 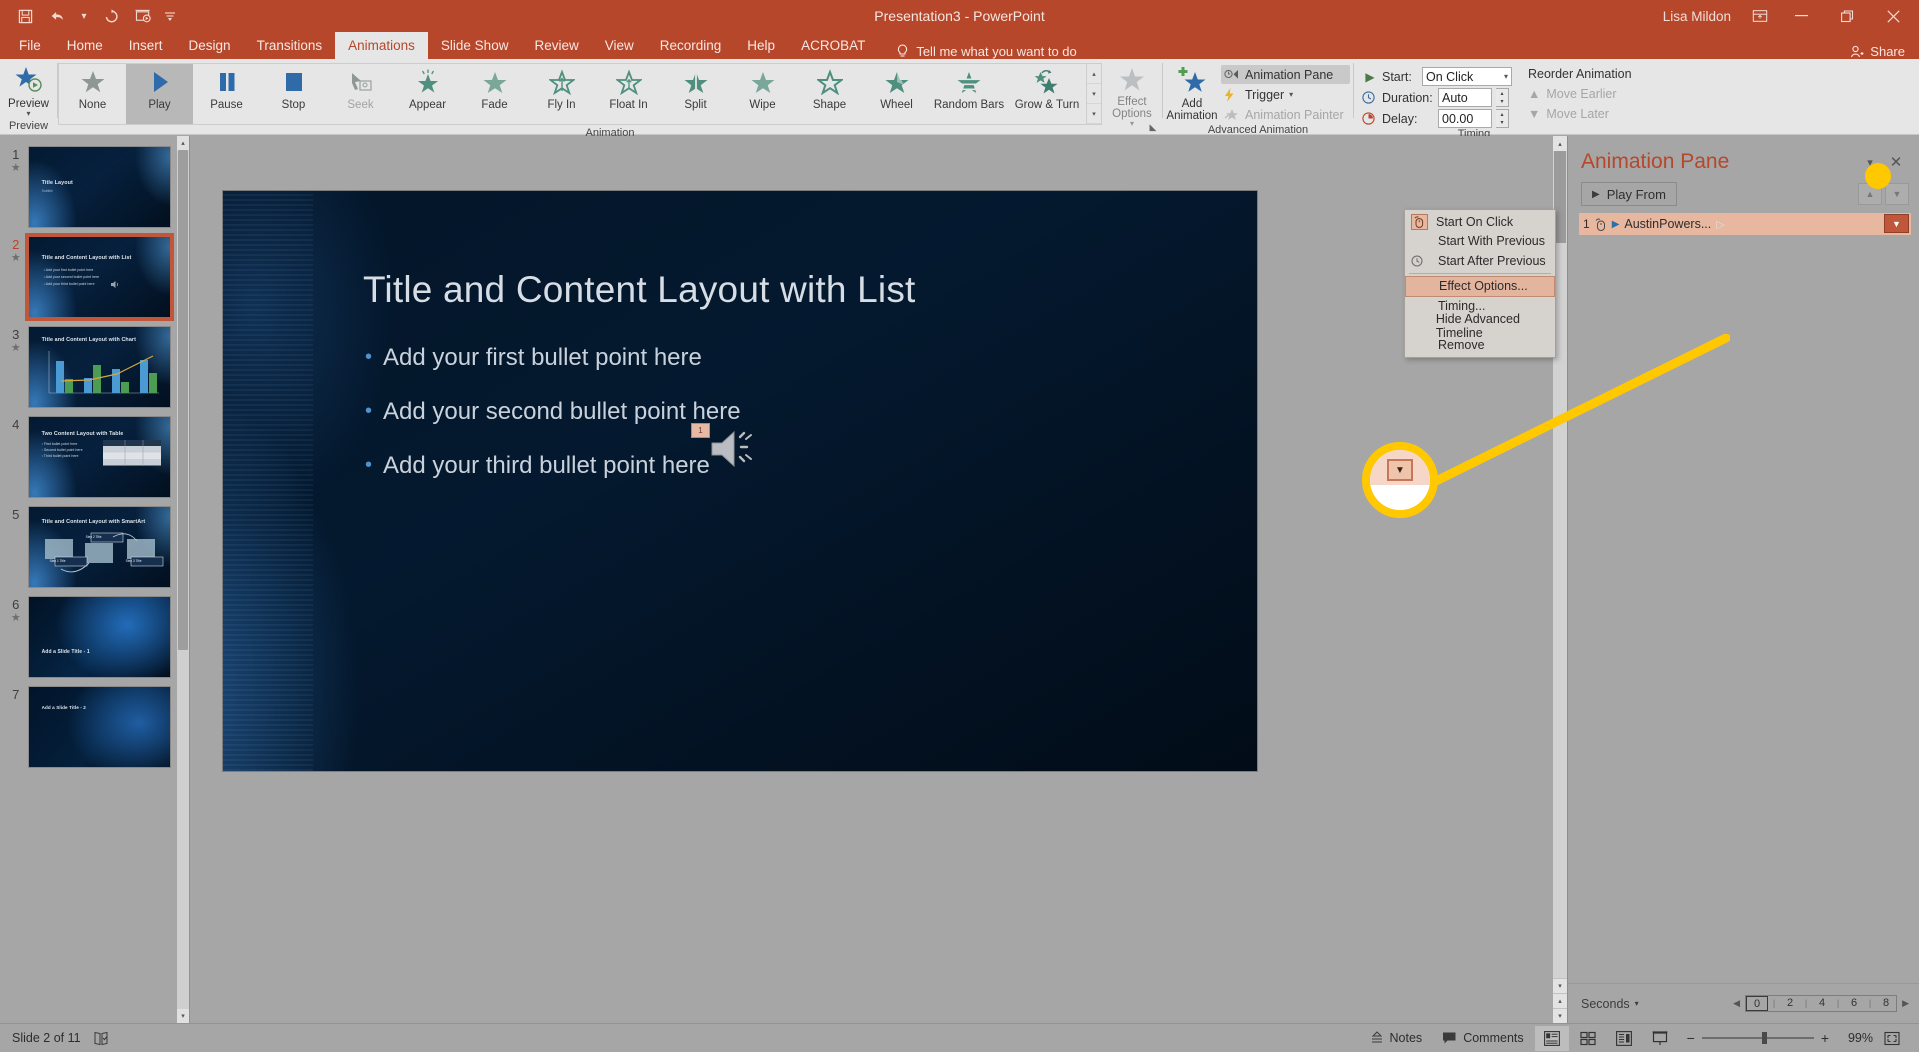 I want to click on delay-spin-down: ▾, so click(x=1502, y=122).